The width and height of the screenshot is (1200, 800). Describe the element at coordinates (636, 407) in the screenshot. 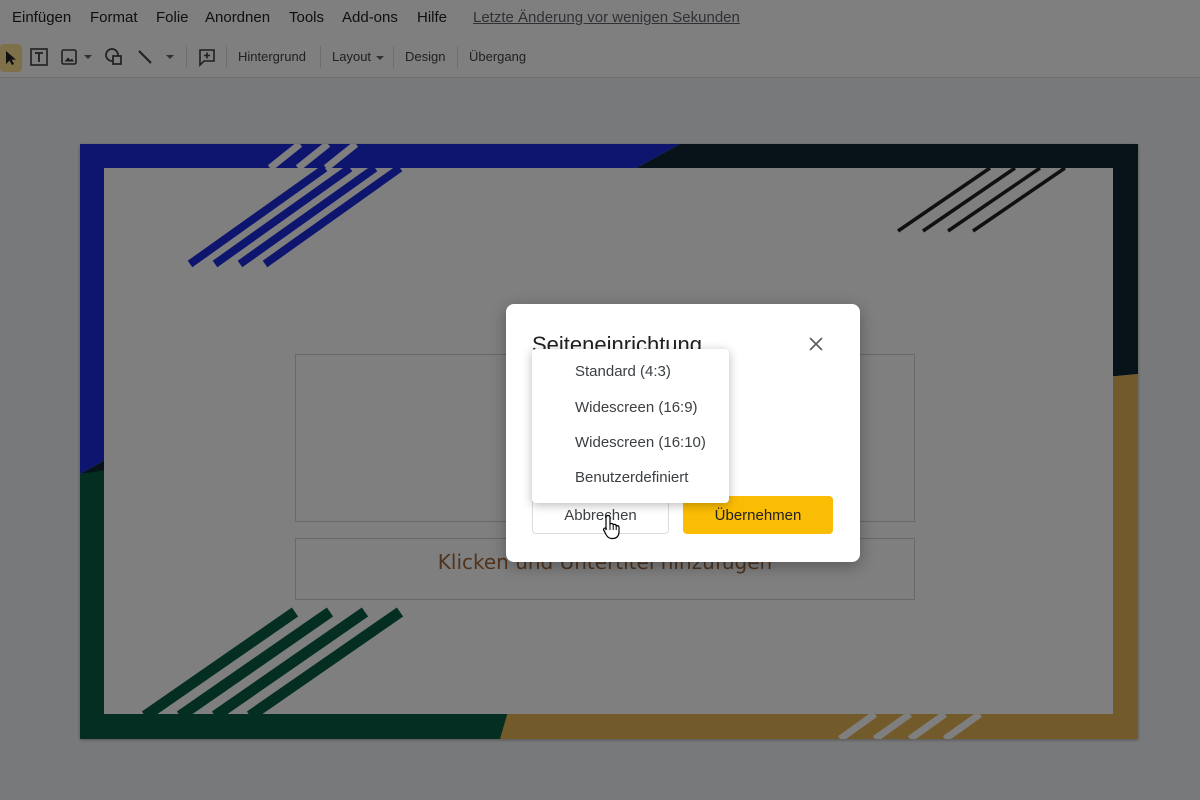

I see `option-widescreen-16-9: Widescreen (16:9)` at that location.